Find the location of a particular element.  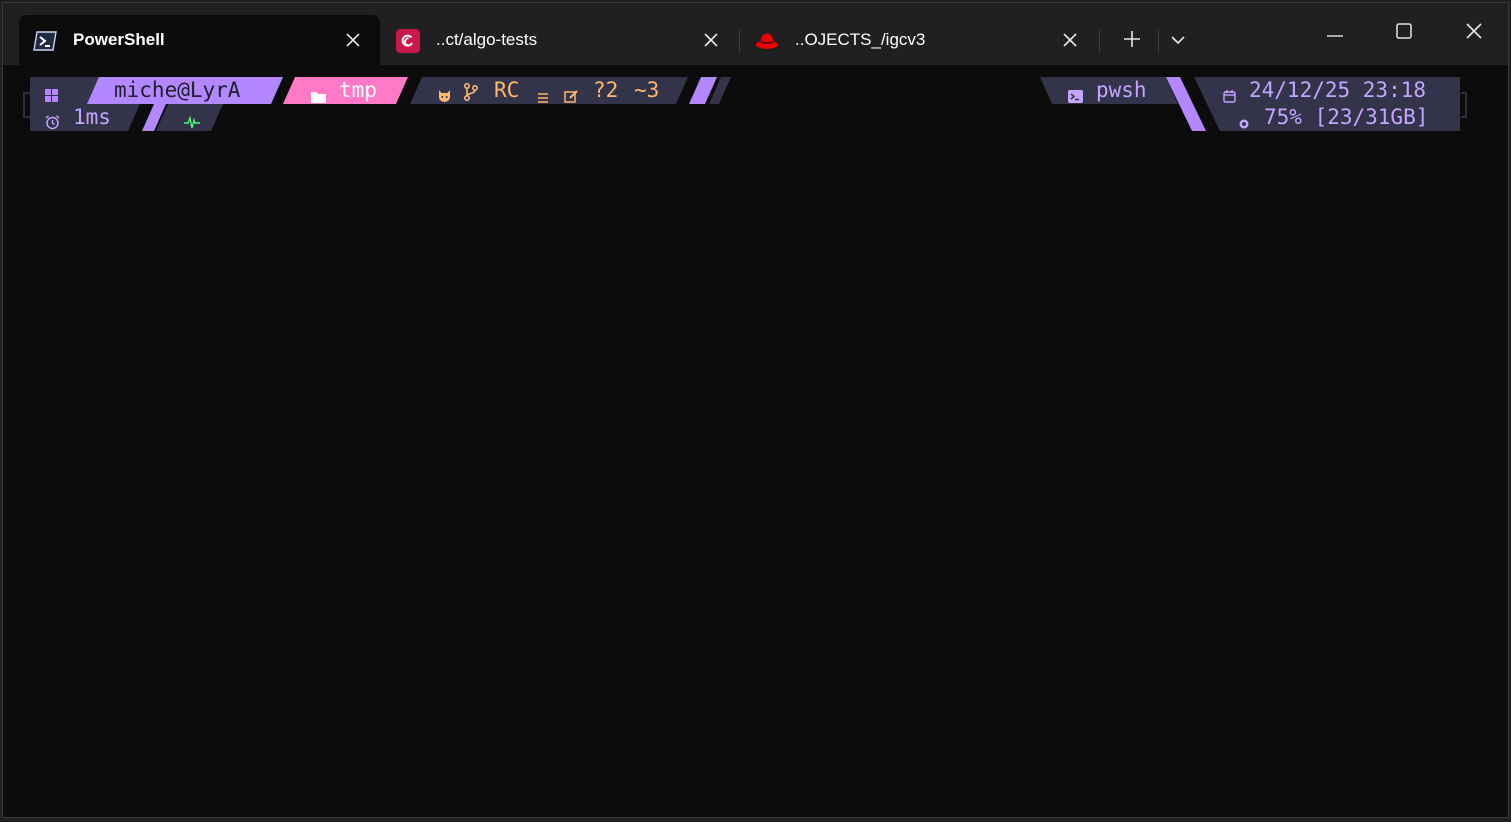

alarm-icon is located at coordinates (52, 123).